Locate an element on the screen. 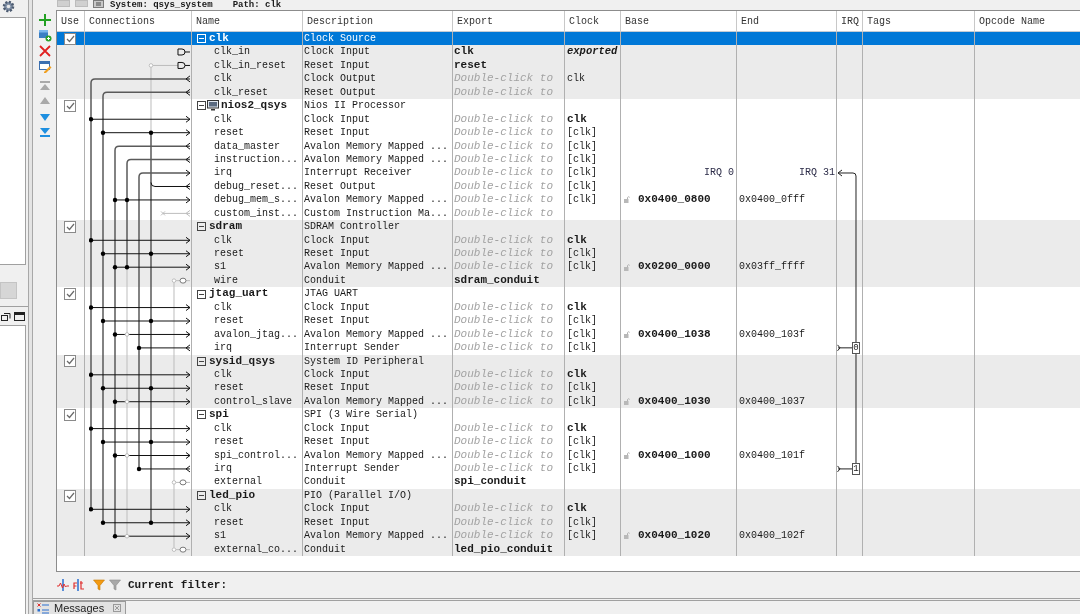 This screenshot has height=614, width=1080. maximize-icon is located at coordinates (19, 316).